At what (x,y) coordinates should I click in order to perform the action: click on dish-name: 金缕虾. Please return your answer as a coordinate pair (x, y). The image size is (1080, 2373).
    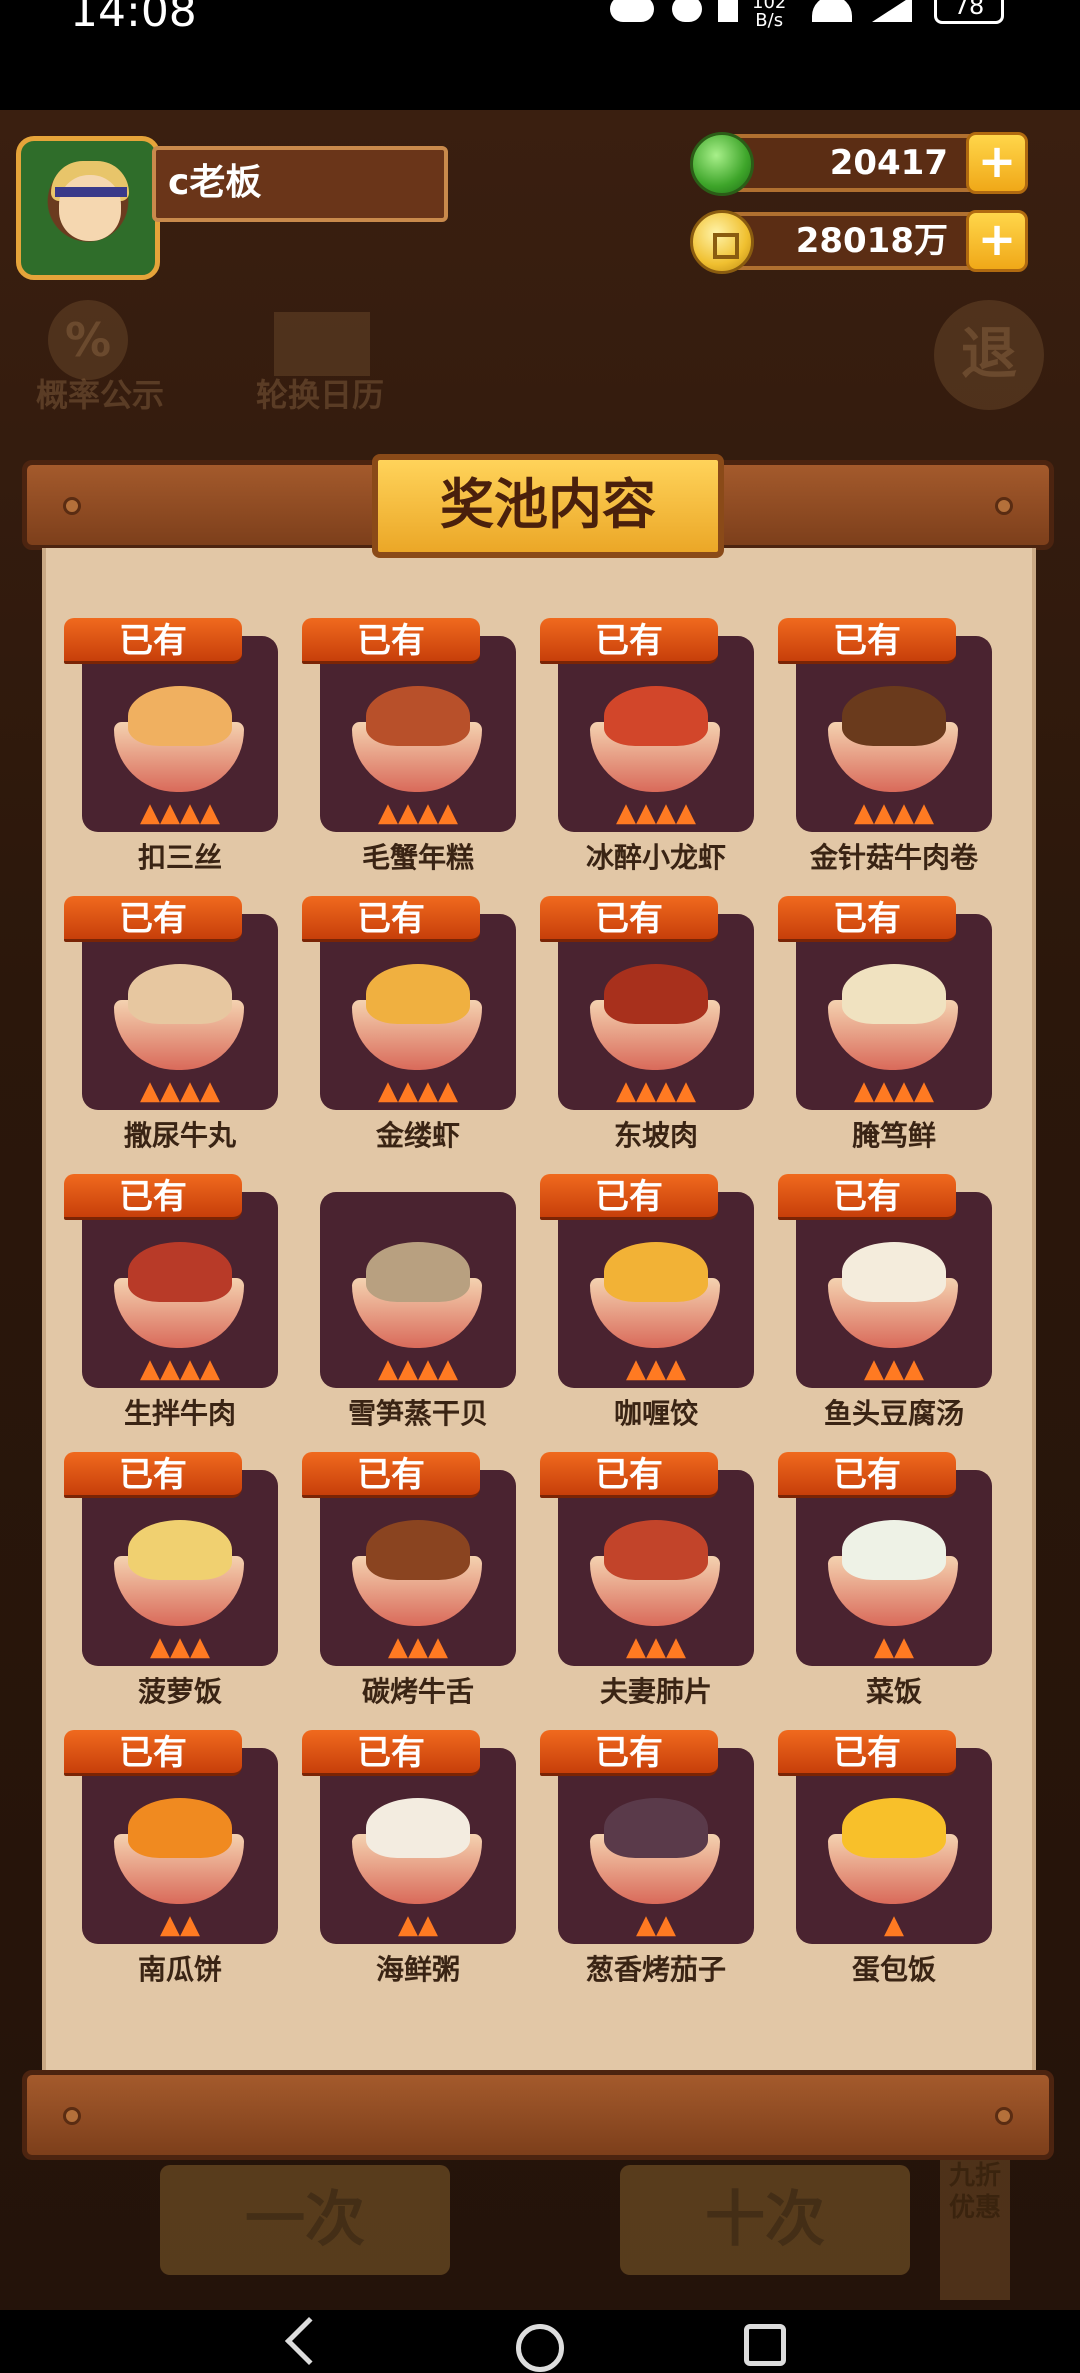
    Looking at the image, I should click on (417, 1135).